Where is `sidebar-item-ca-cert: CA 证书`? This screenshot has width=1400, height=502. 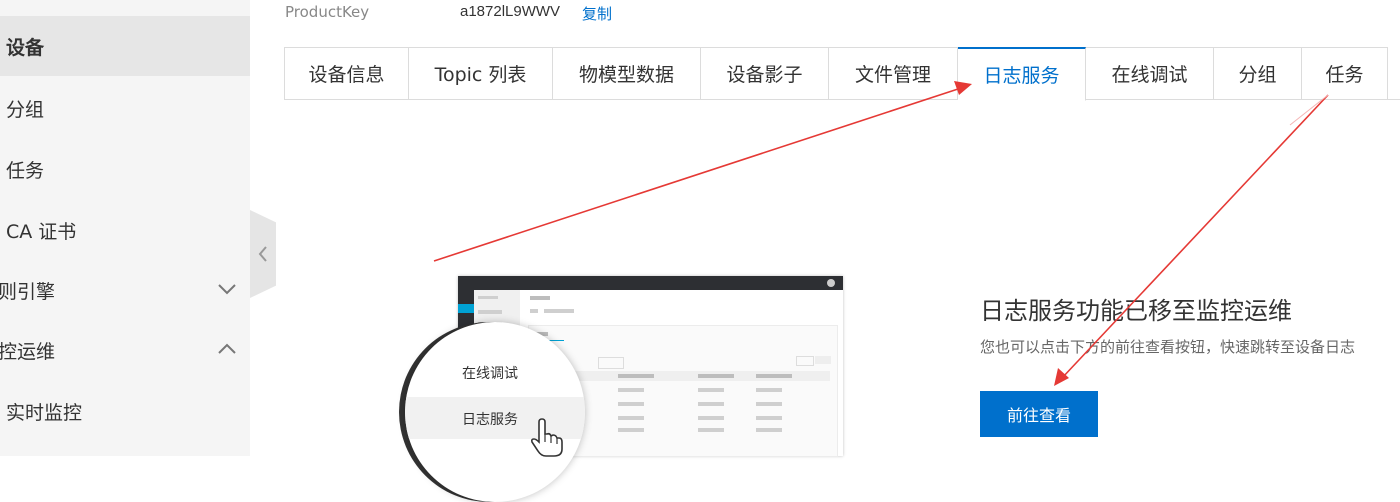 sidebar-item-ca-cert: CA 证书 is located at coordinates (125, 230).